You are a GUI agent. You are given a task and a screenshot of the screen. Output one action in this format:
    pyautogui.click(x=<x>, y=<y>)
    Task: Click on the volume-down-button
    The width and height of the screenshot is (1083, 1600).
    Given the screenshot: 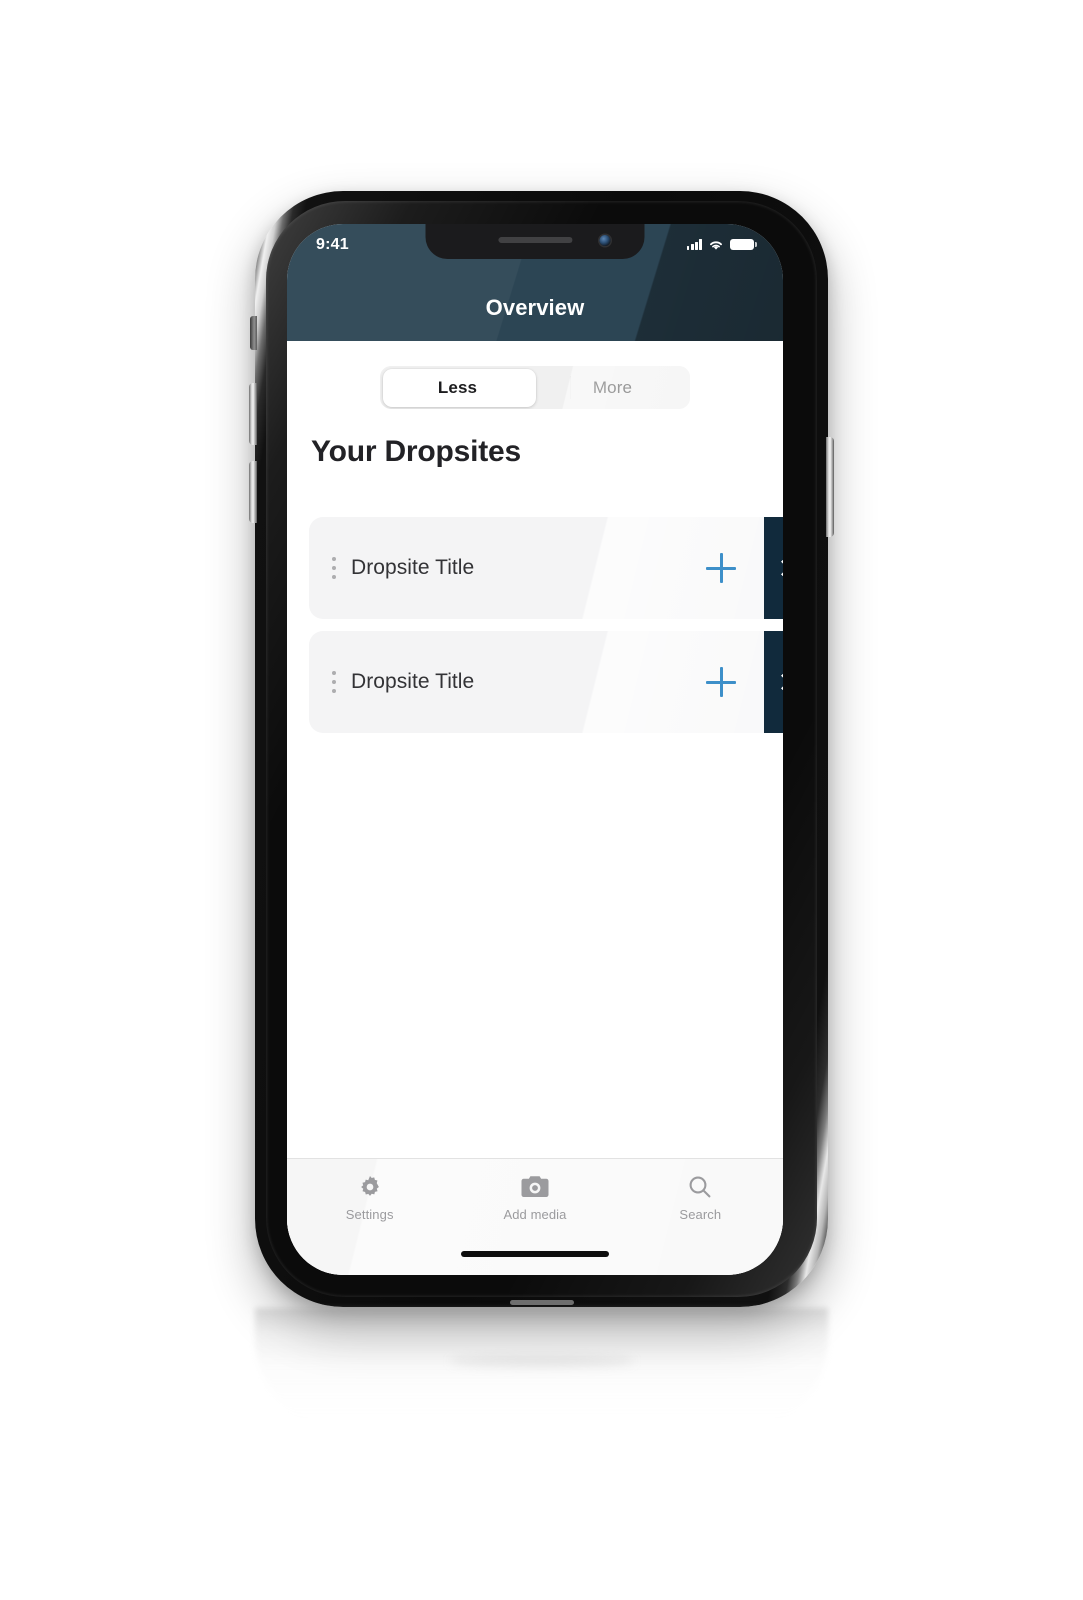 What is the action you would take?
    pyautogui.click(x=253, y=492)
    